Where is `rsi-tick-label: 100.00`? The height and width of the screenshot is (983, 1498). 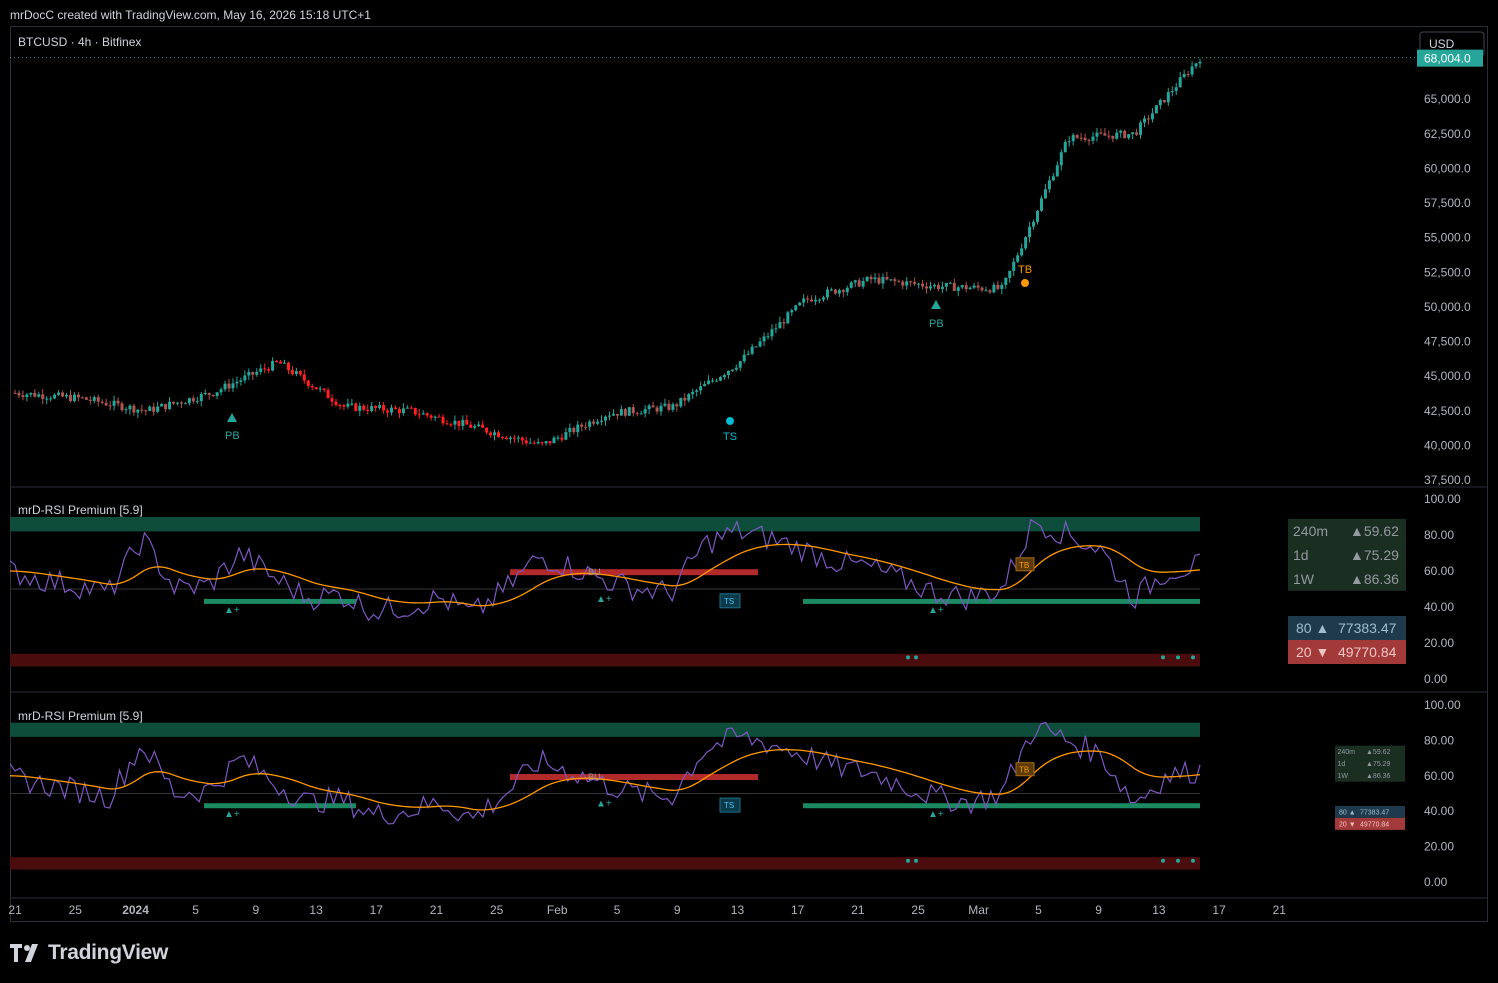 rsi-tick-label: 100.00 is located at coordinates (1442, 499).